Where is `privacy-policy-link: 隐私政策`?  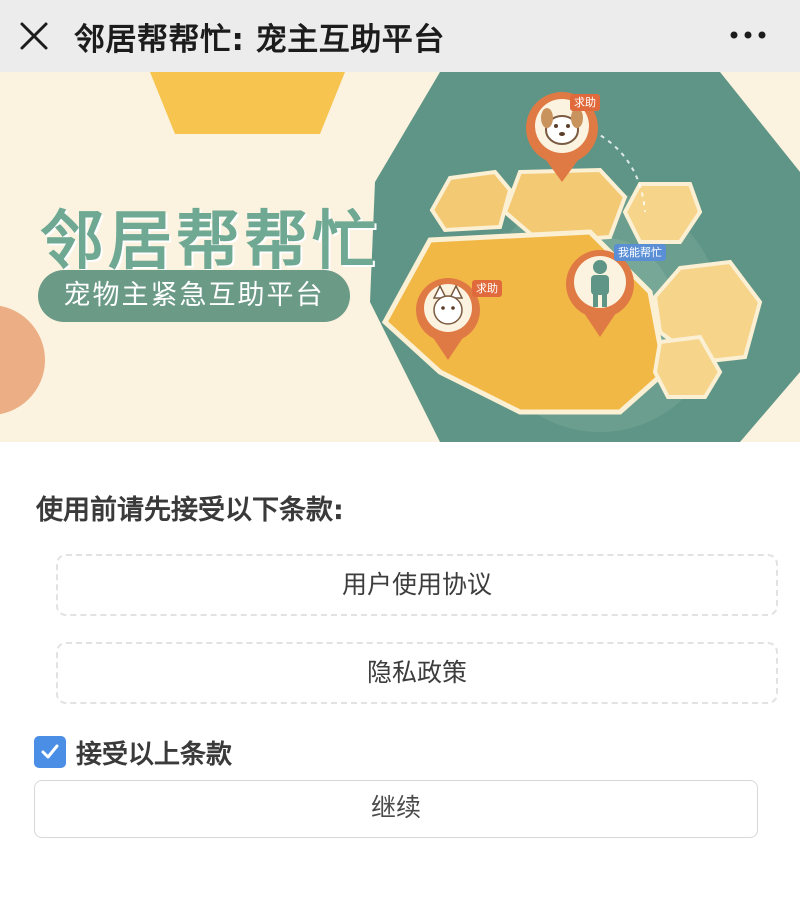 privacy-policy-link: 隐私政策 is located at coordinates (417, 673).